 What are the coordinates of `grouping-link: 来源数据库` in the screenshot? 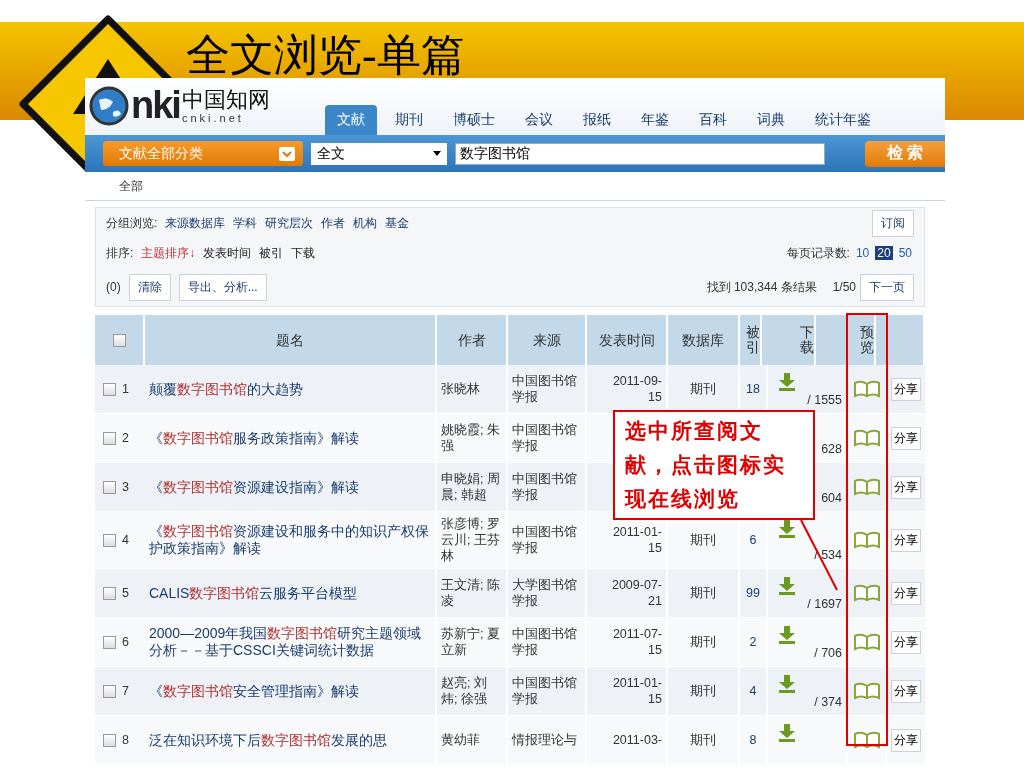 It's located at (195, 223).